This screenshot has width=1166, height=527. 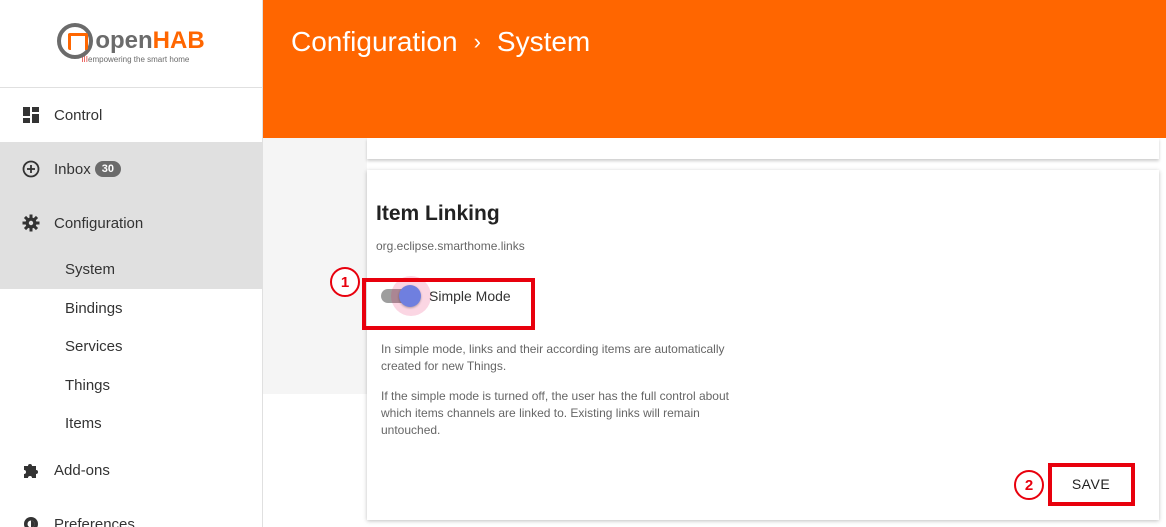 What do you see at coordinates (99, 223) in the screenshot?
I see `sidebar-item-label: Configuration` at bounding box center [99, 223].